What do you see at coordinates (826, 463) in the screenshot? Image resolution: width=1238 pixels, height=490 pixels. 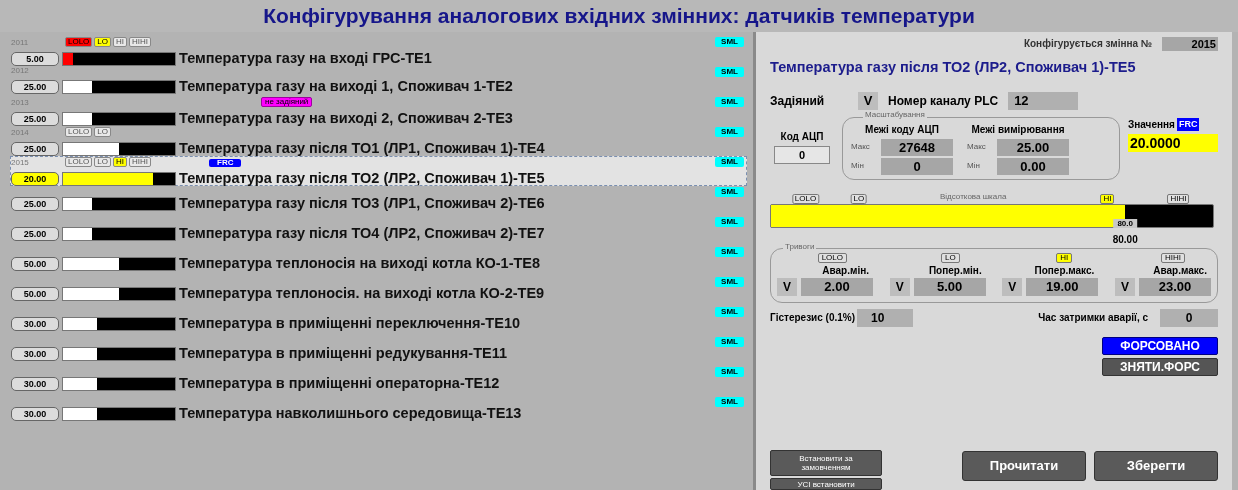 I see `default-button: Встановити за замовченням` at bounding box center [826, 463].